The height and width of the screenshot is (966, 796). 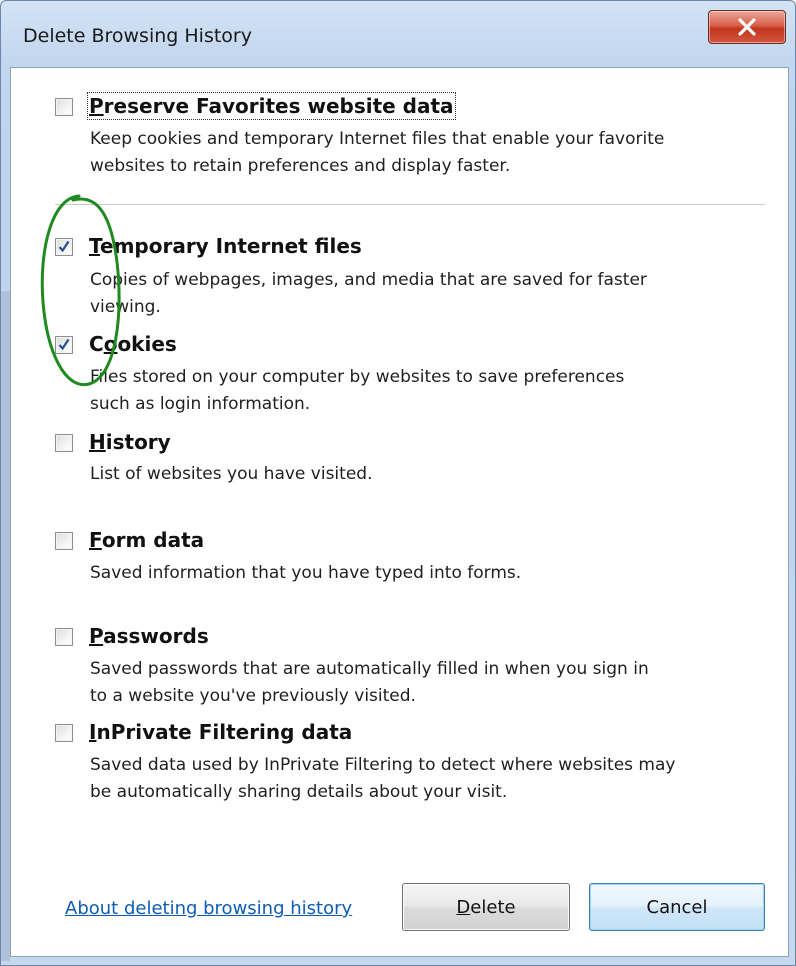 I want to click on option-description: List of websites you have visited., so click(x=231, y=474).